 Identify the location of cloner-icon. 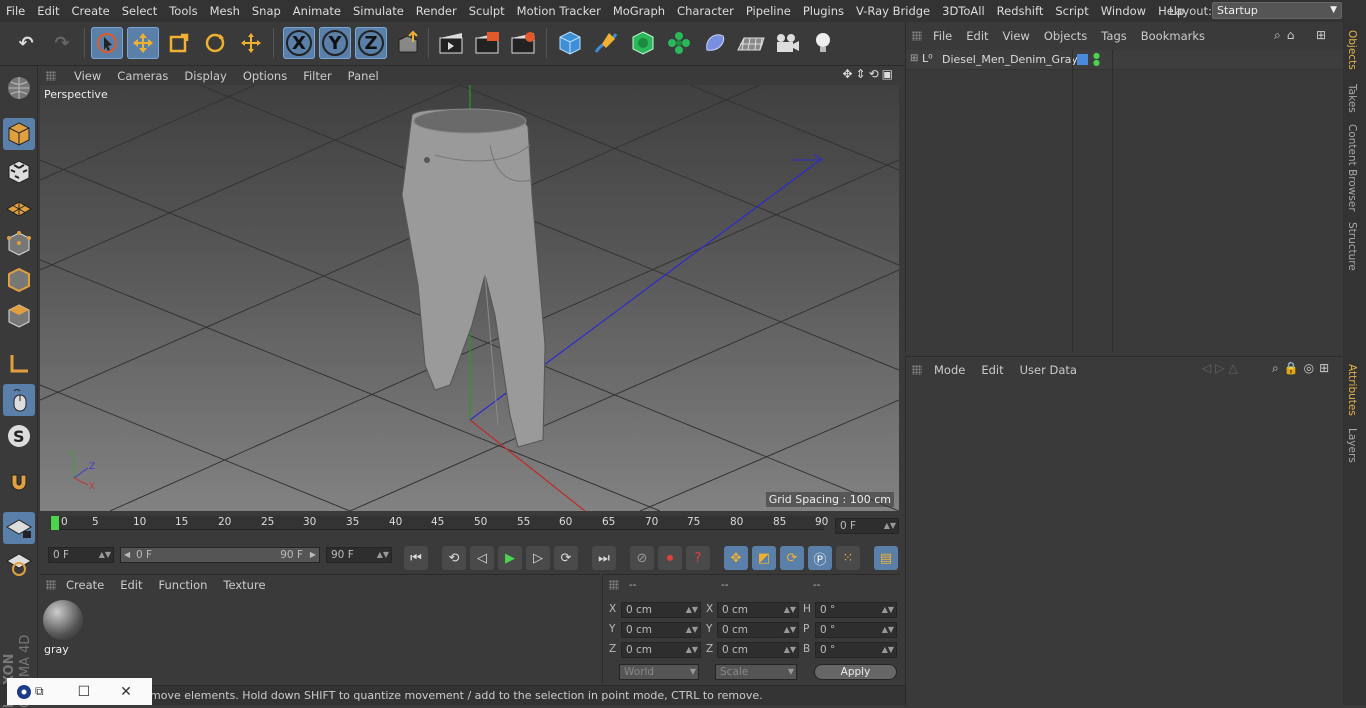
(679, 43).